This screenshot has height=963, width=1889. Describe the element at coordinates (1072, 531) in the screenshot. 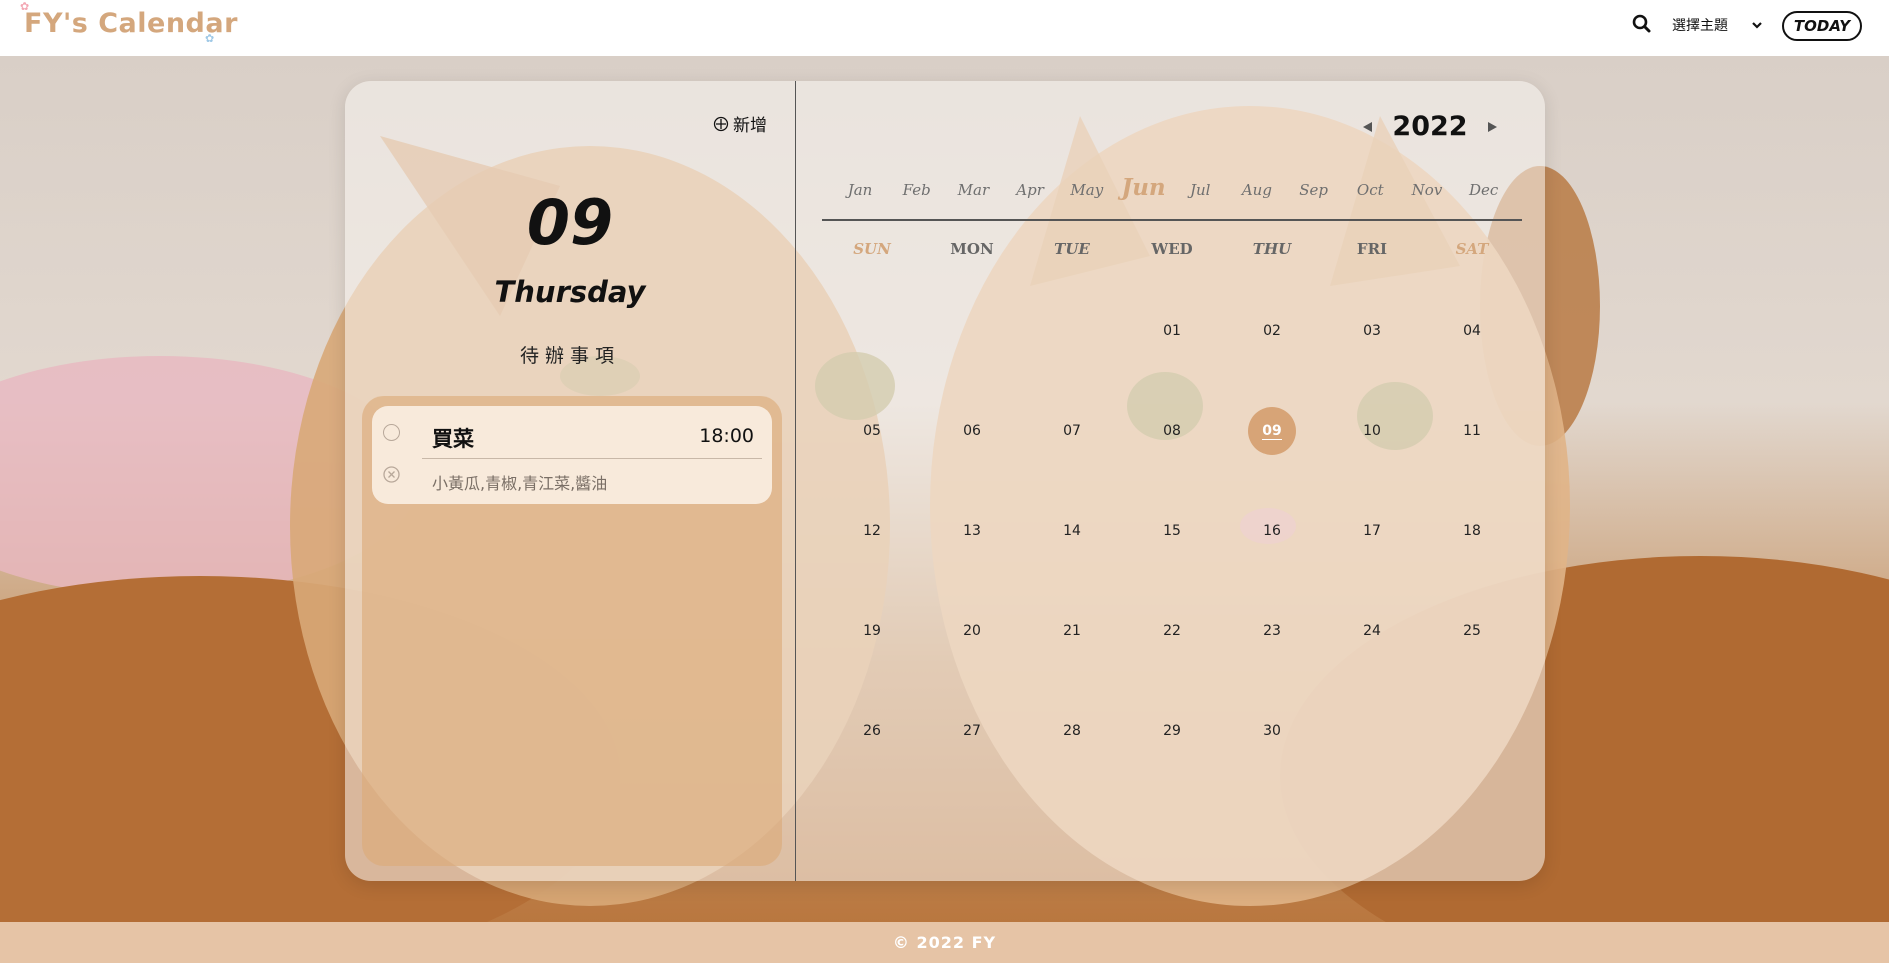

I see `date-cell: 14` at that location.